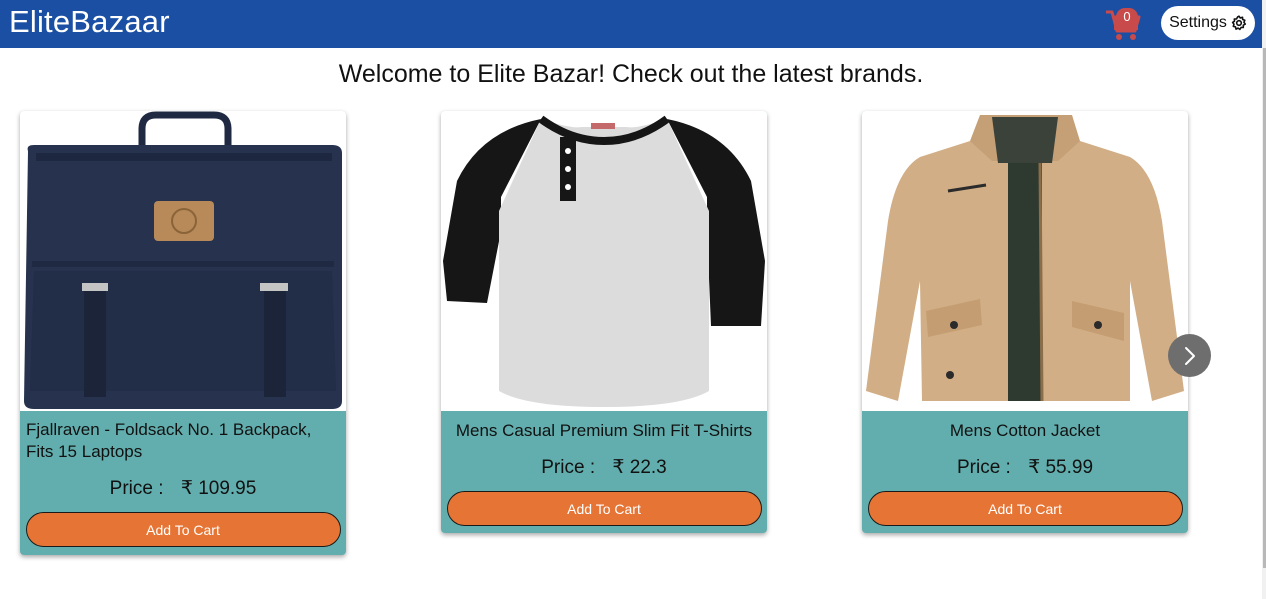  I want to click on price-value: 55.99, so click(1069, 467).